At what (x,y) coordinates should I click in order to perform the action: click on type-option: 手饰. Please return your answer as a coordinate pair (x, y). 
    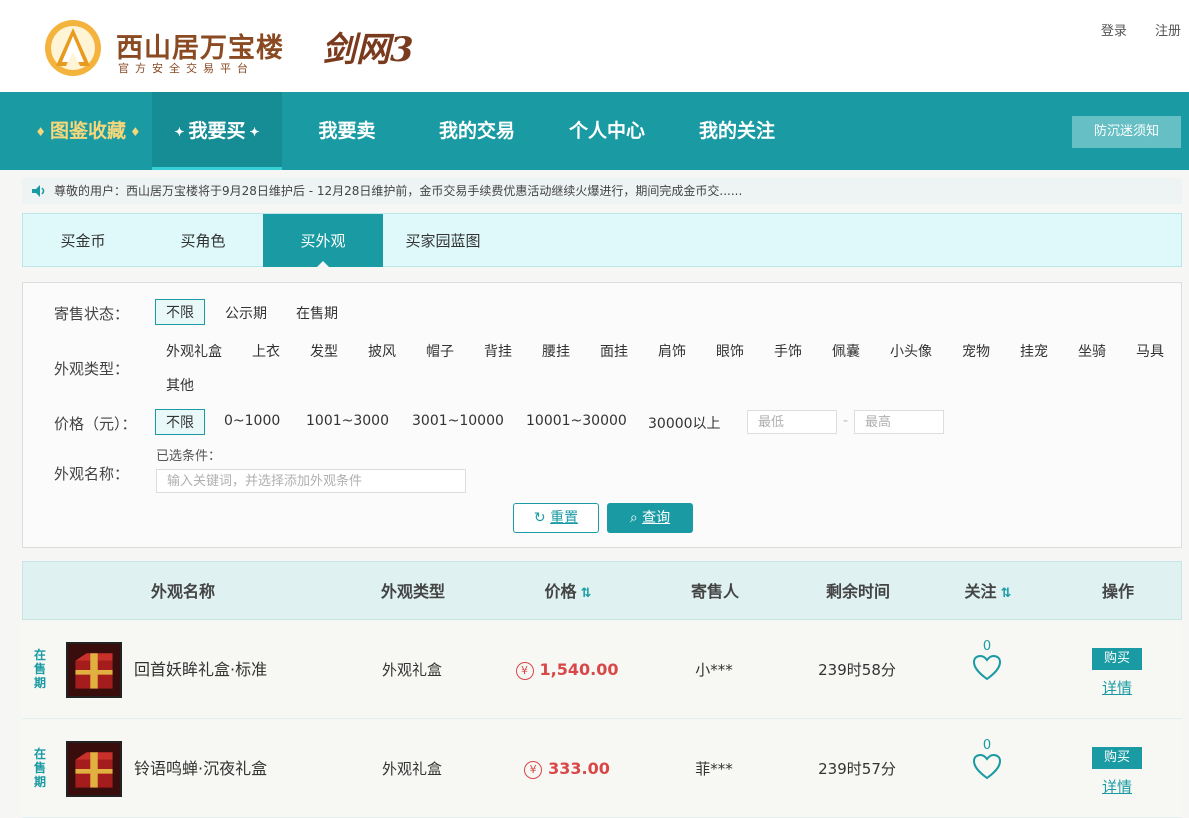
    Looking at the image, I should click on (788, 351).